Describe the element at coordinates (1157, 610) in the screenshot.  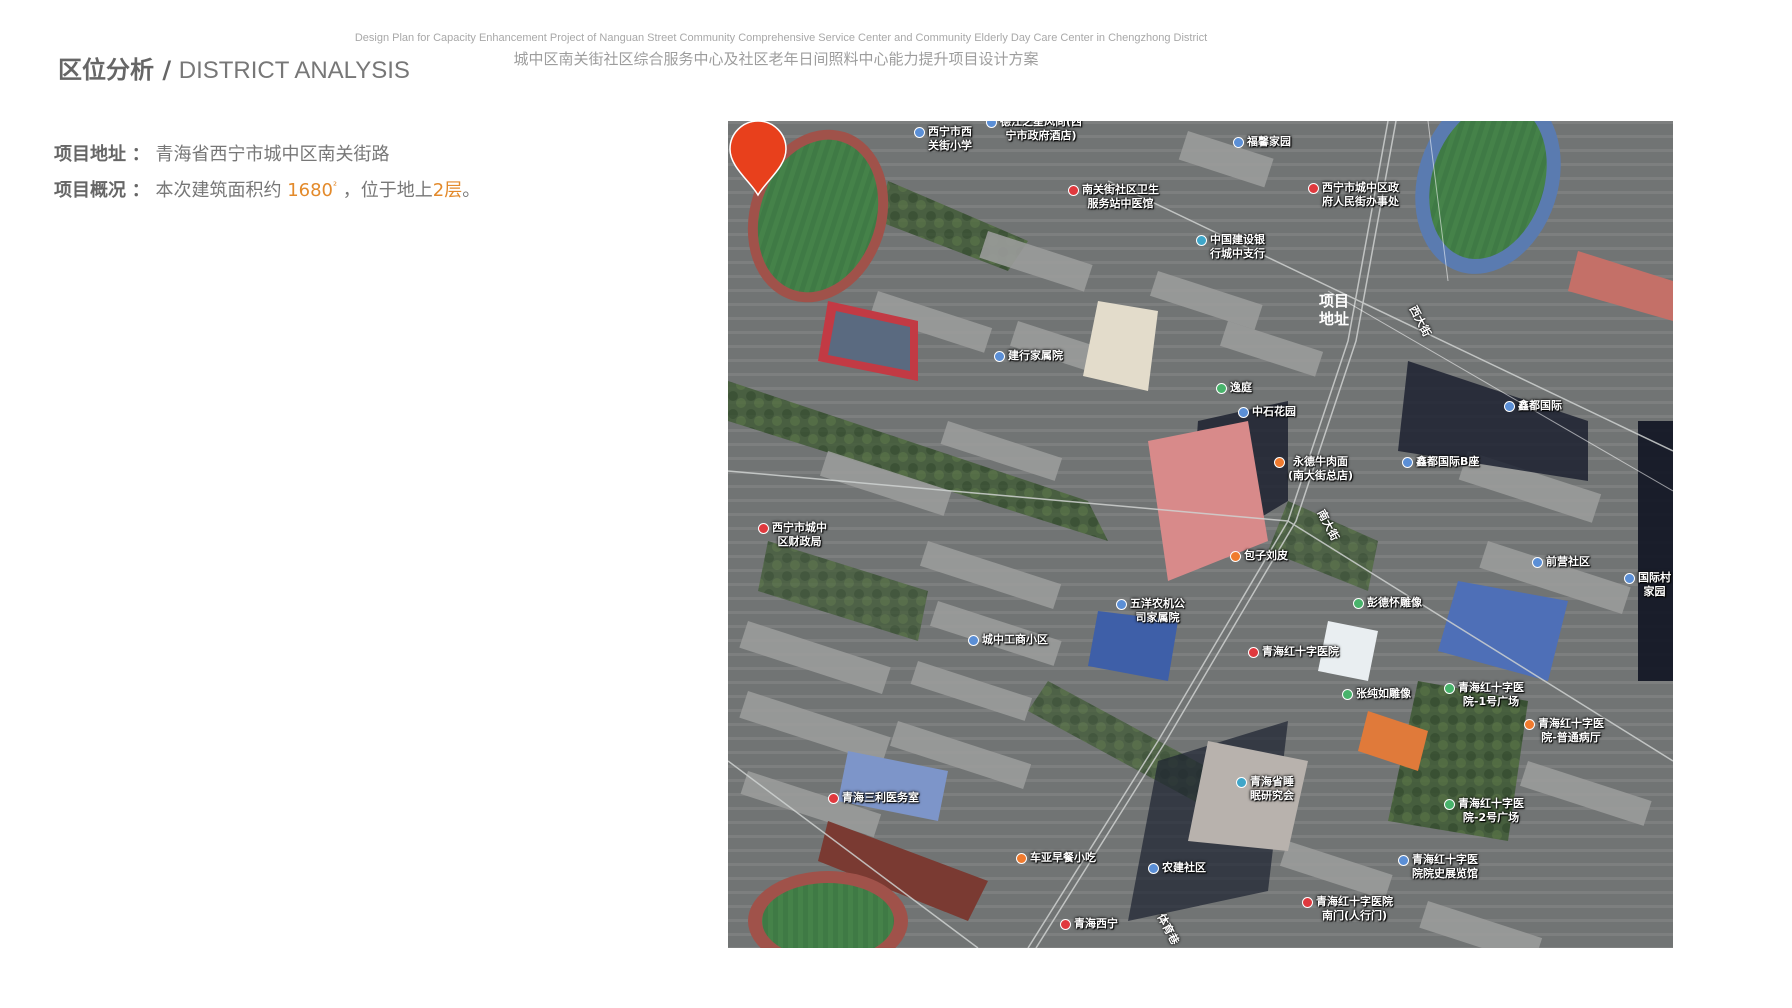
I see `map-poi-label: 五洋农机公 司家属院` at that location.